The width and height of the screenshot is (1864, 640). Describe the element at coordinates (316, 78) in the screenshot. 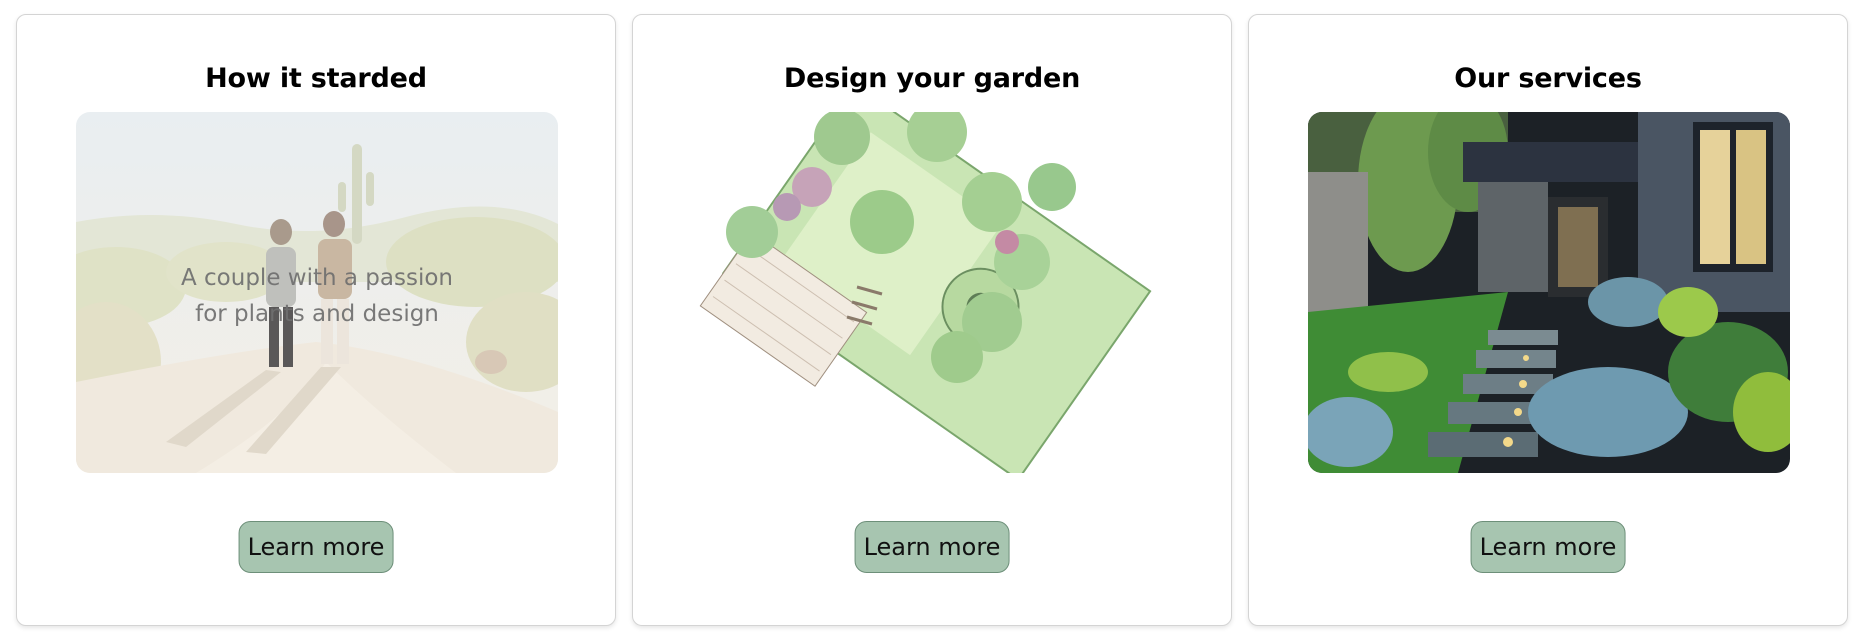

I see `card-title: How it starded` at that location.